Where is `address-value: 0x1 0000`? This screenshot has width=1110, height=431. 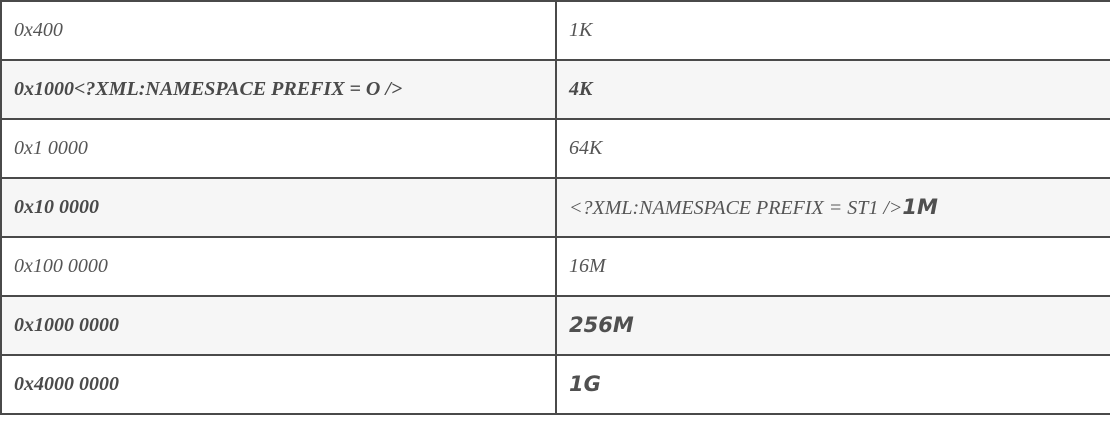 address-value: 0x1 0000 is located at coordinates (51, 148).